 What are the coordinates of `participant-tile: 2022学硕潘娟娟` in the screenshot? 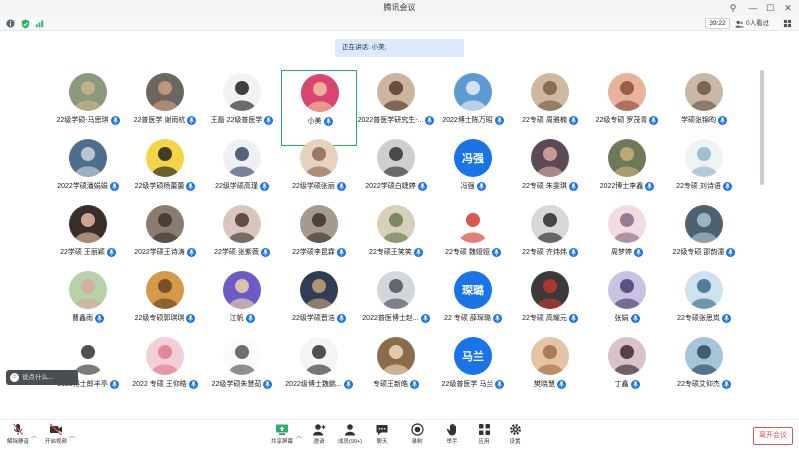 It's located at (88, 174).